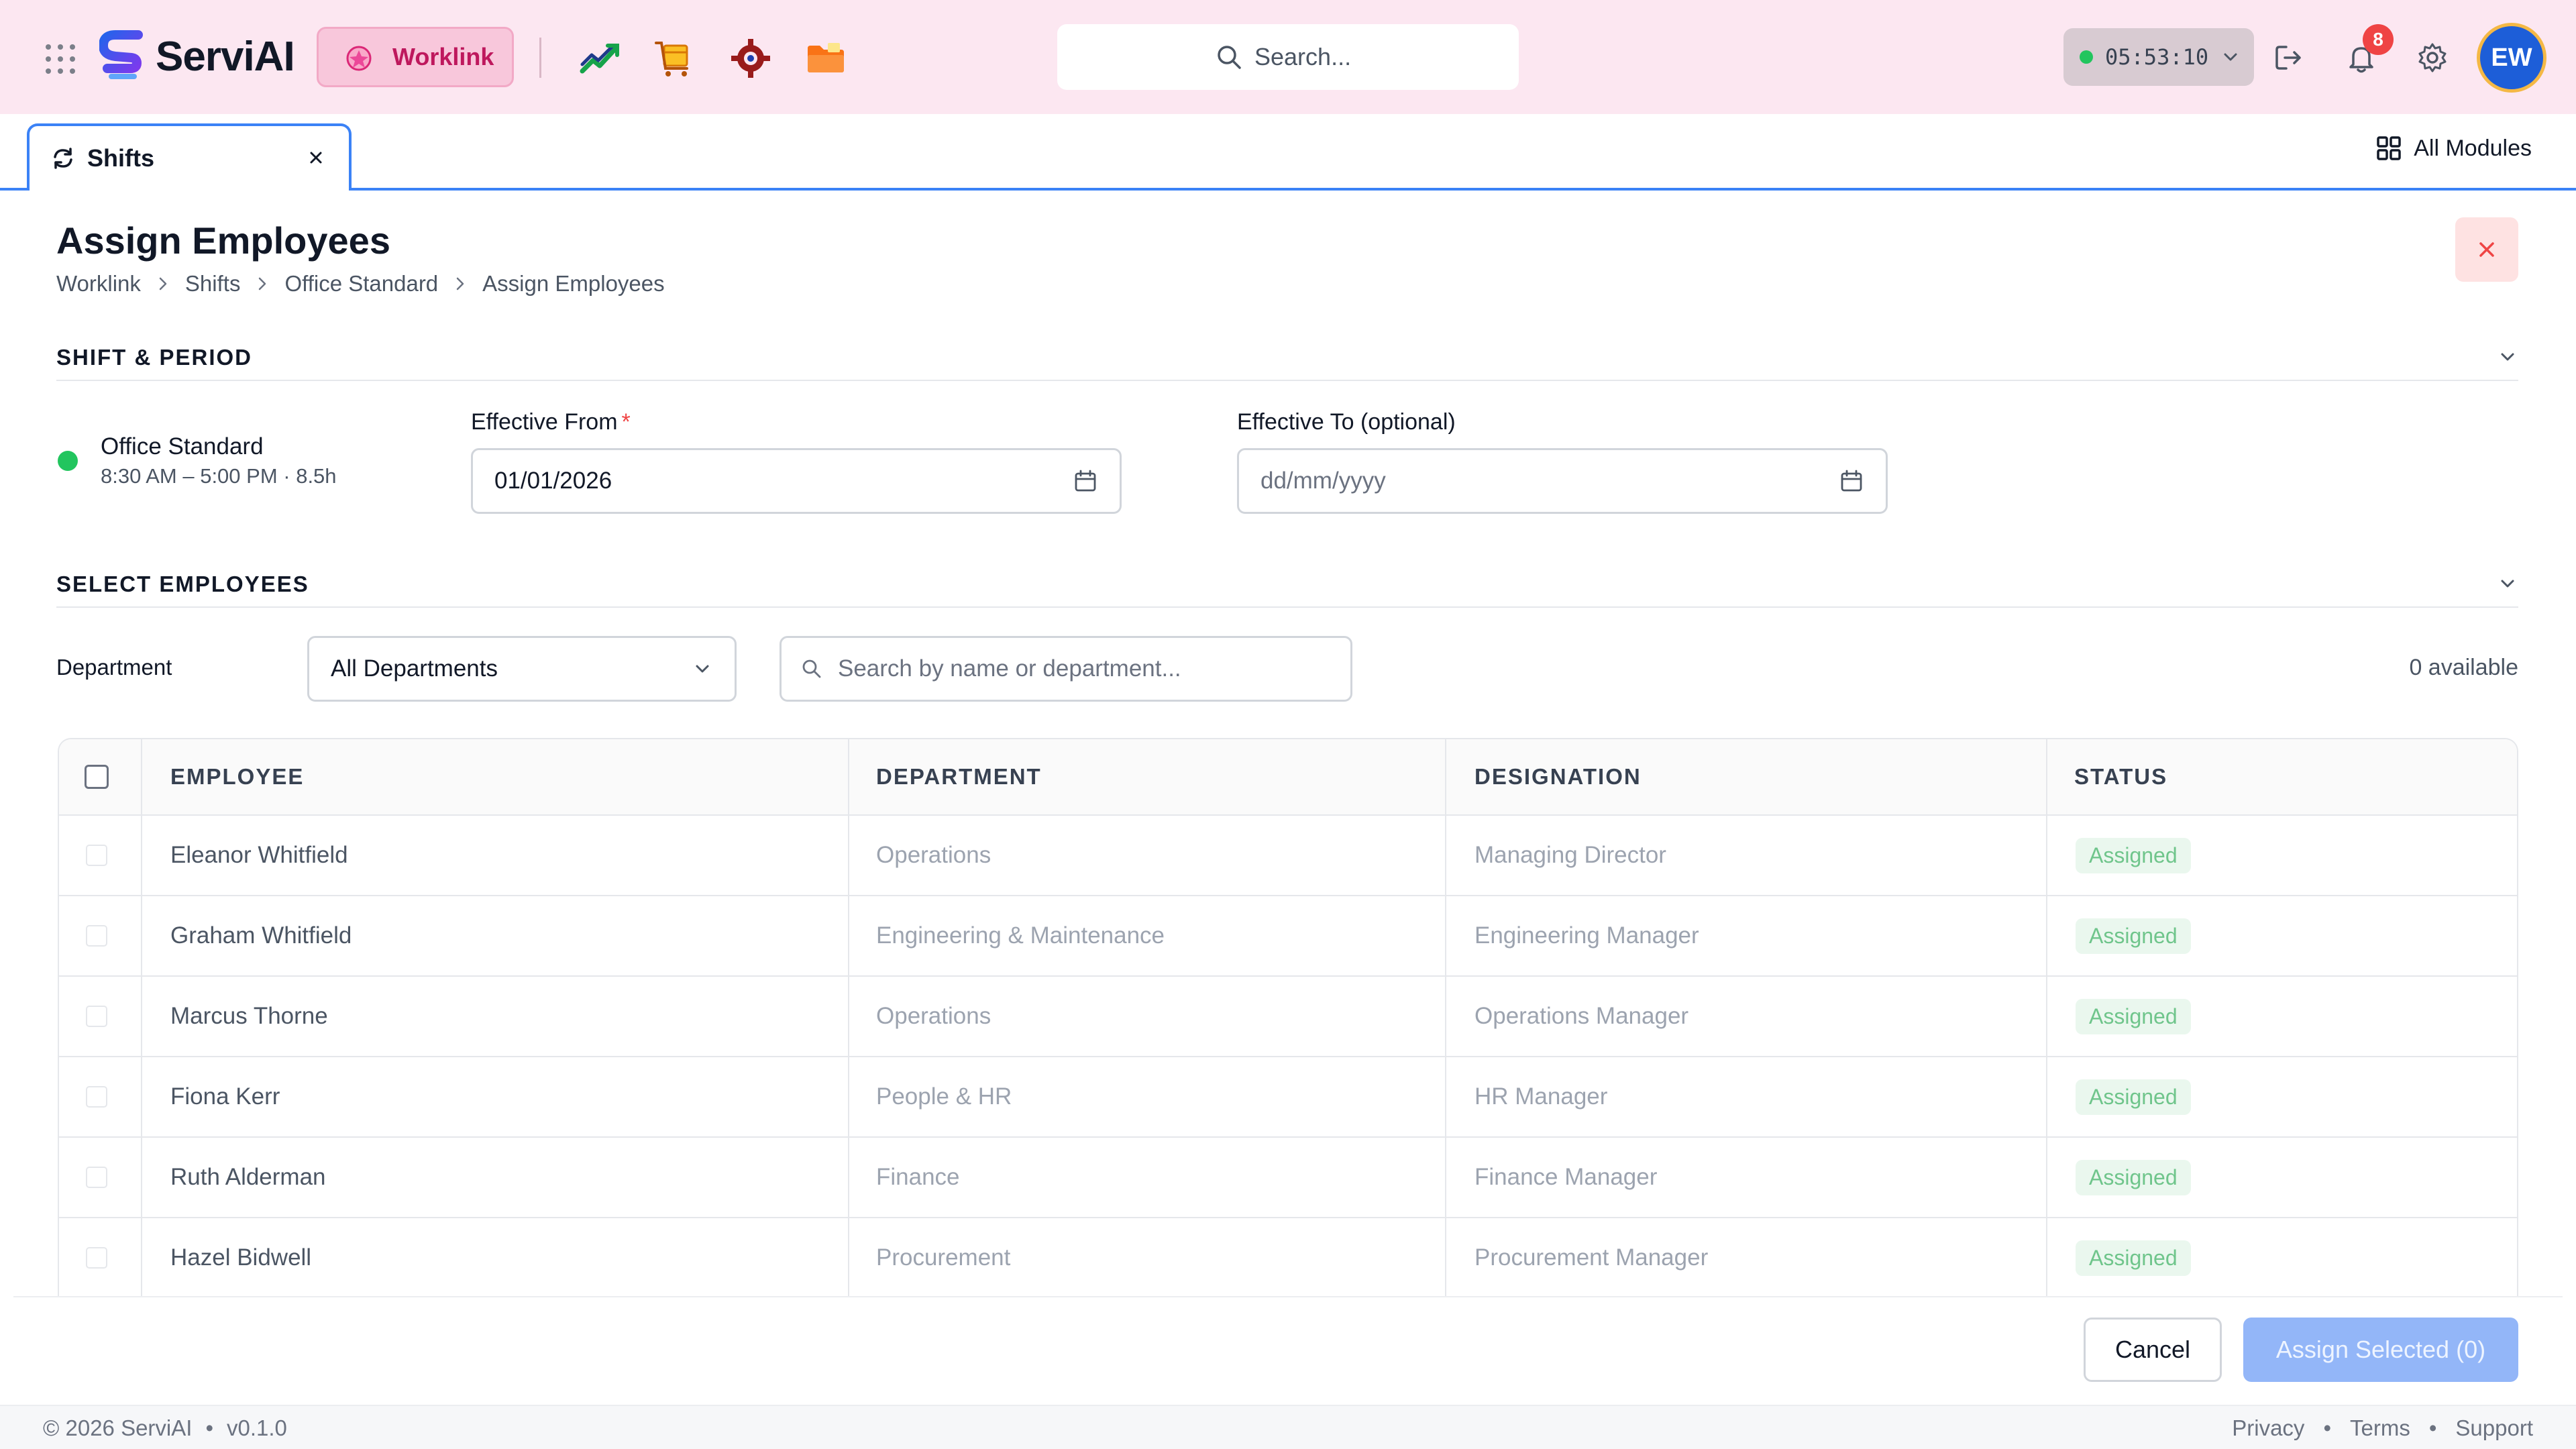  I want to click on effective-to-field, so click(1562, 481).